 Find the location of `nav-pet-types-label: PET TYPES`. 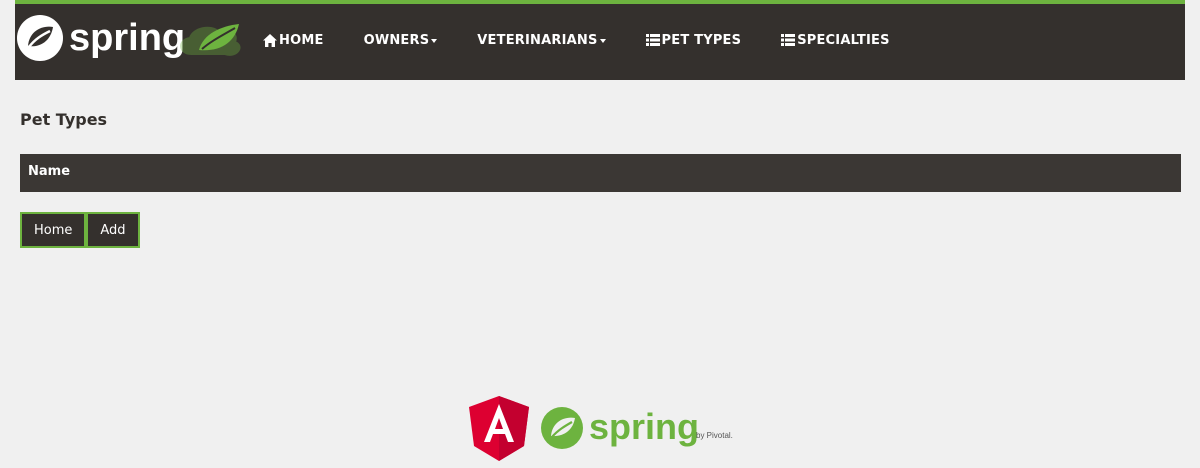

nav-pet-types-label: PET TYPES is located at coordinates (701, 40).